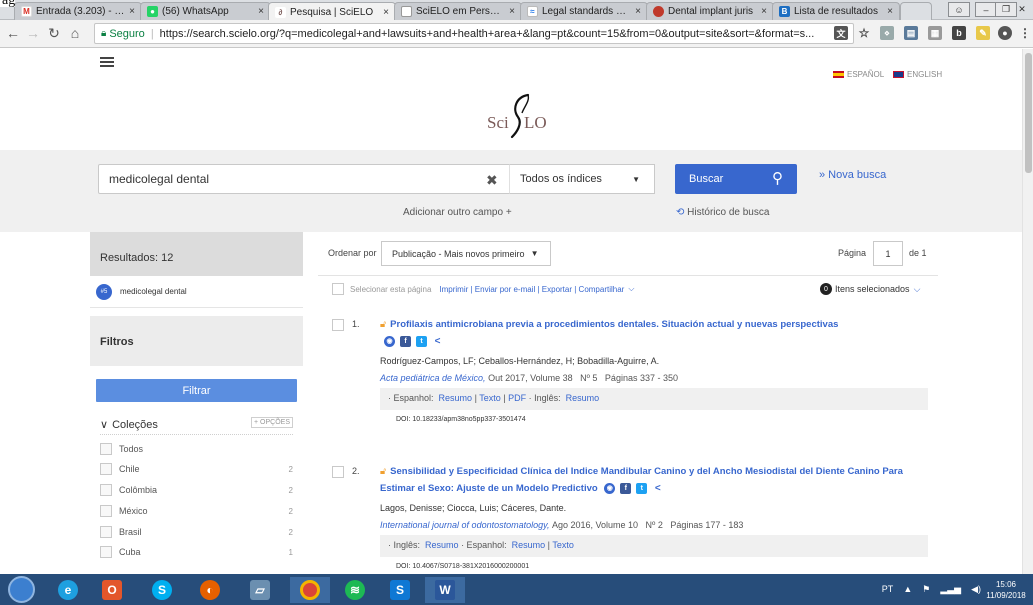 This screenshot has width=1033, height=605. Describe the element at coordinates (1027, 311) in the screenshot. I see `page-scrollbar` at that location.